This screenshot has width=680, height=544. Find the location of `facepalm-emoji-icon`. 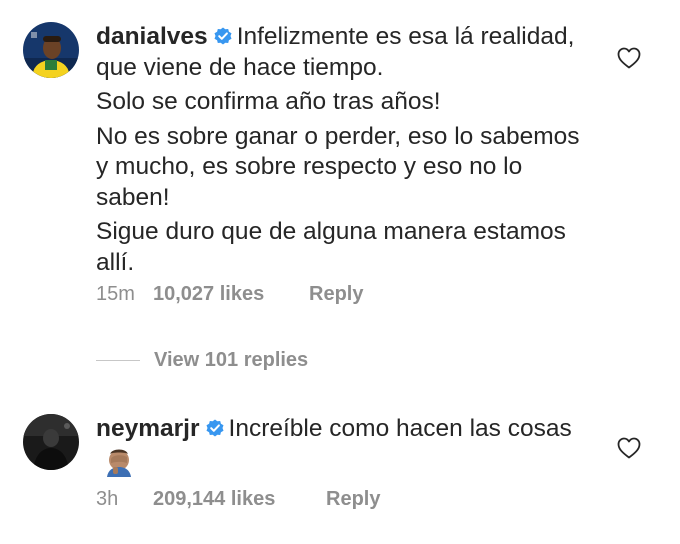

facepalm-emoji-icon is located at coordinates (119, 463).